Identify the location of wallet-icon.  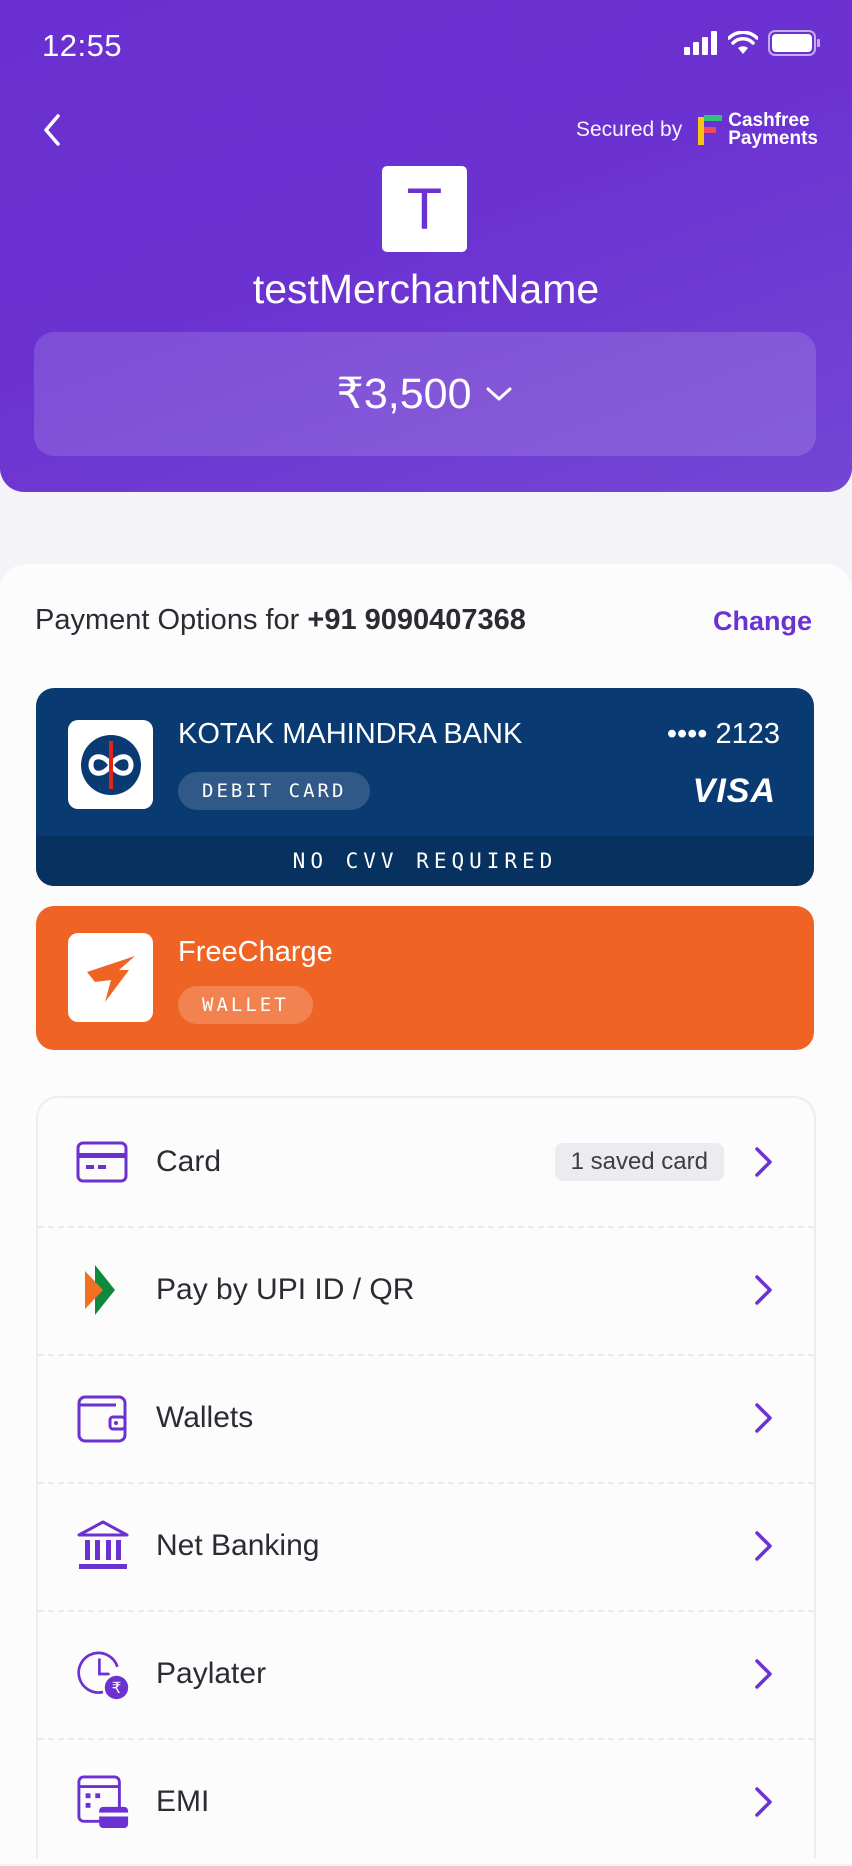
(103, 1418).